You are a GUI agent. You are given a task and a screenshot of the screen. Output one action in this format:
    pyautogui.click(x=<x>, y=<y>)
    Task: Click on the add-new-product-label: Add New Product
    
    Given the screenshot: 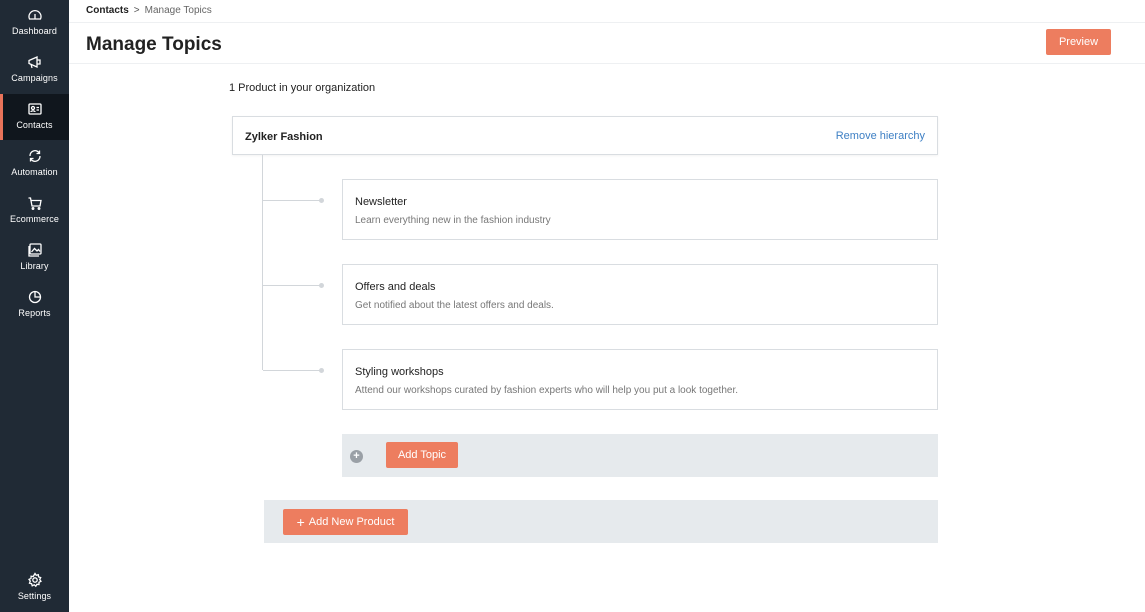 What is the action you would take?
    pyautogui.click(x=351, y=522)
    